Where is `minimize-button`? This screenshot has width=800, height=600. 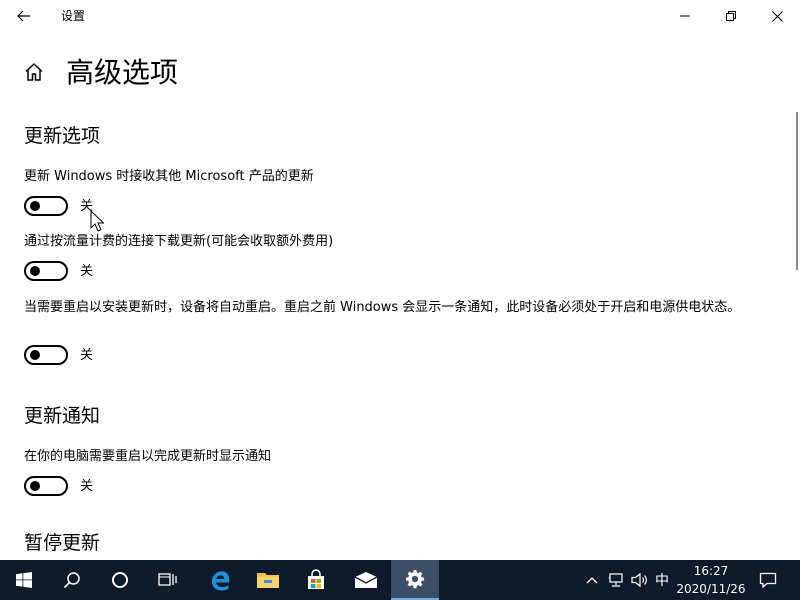
minimize-button is located at coordinates (685, 16).